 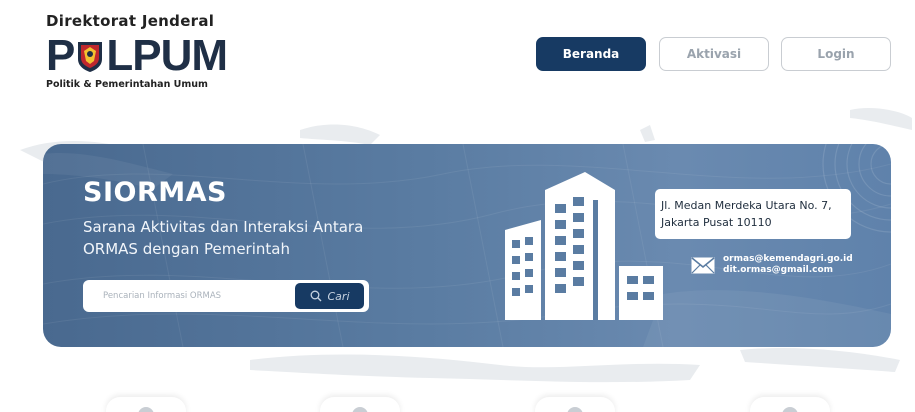 What do you see at coordinates (788, 270) in the screenshot?
I see `email-link-2: dit.ormas@gmail.com` at bounding box center [788, 270].